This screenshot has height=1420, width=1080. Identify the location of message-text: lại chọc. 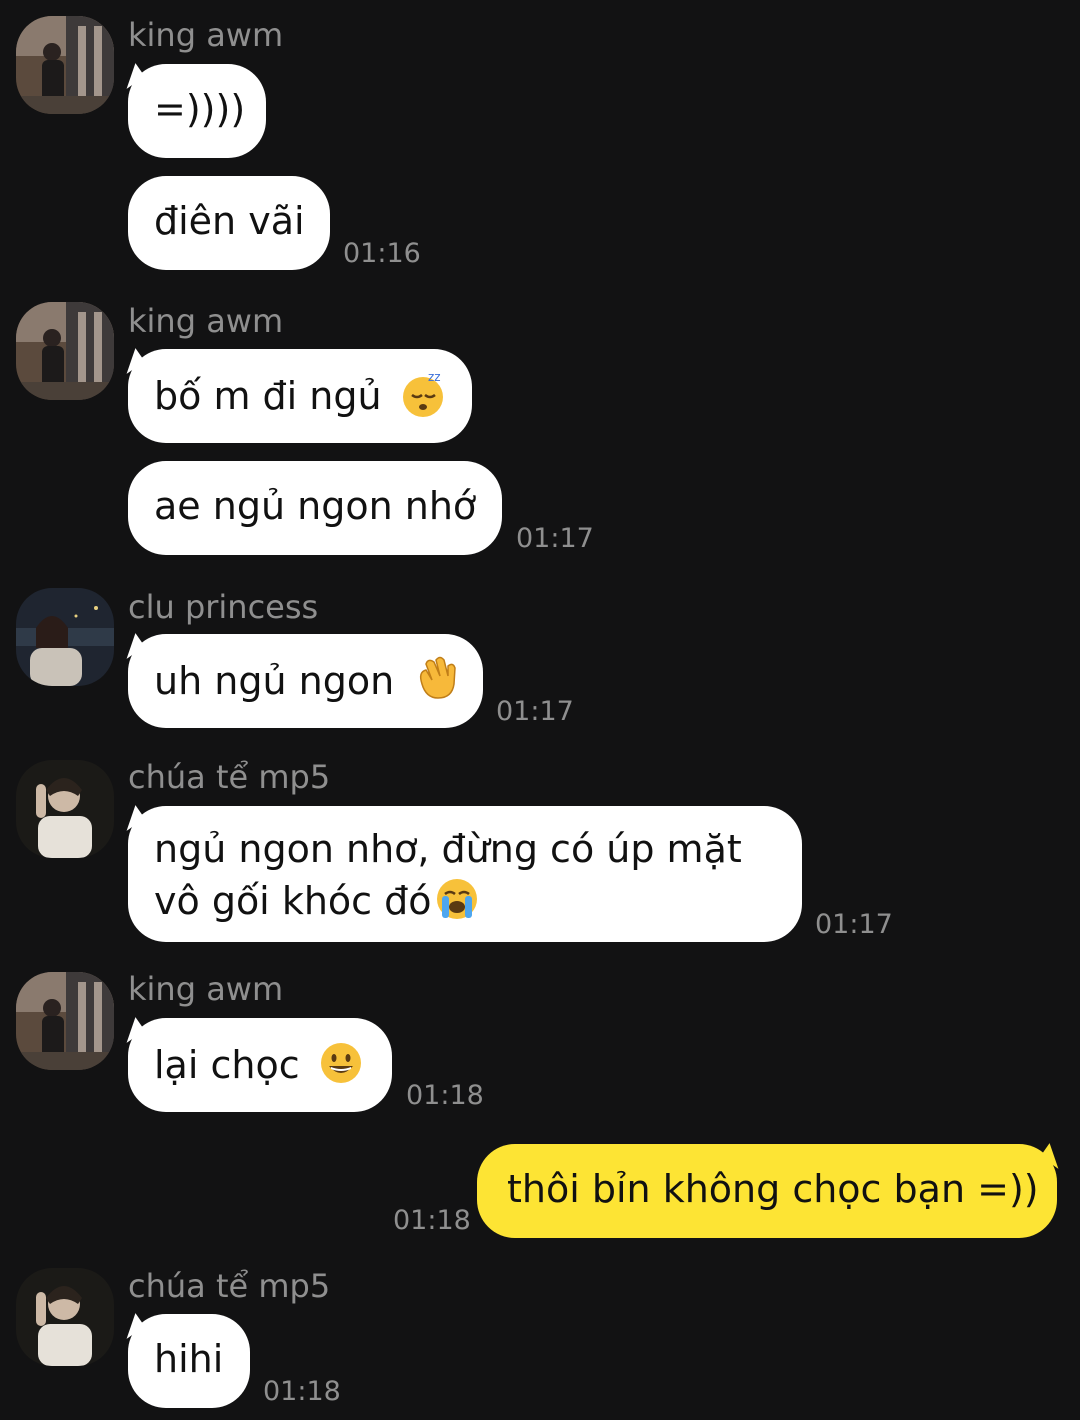
(227, 1065).